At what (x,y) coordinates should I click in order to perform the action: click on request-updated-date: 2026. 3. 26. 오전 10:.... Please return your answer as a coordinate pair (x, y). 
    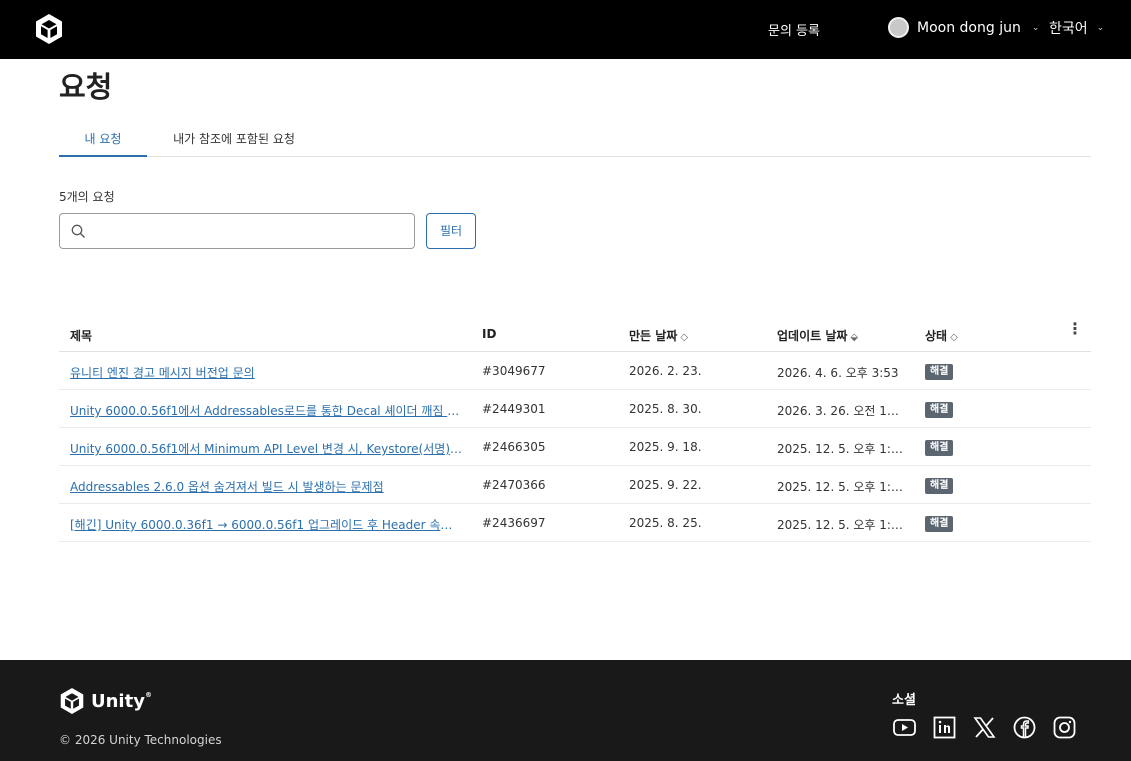
    Looking at the image, I should click on (841, 411).